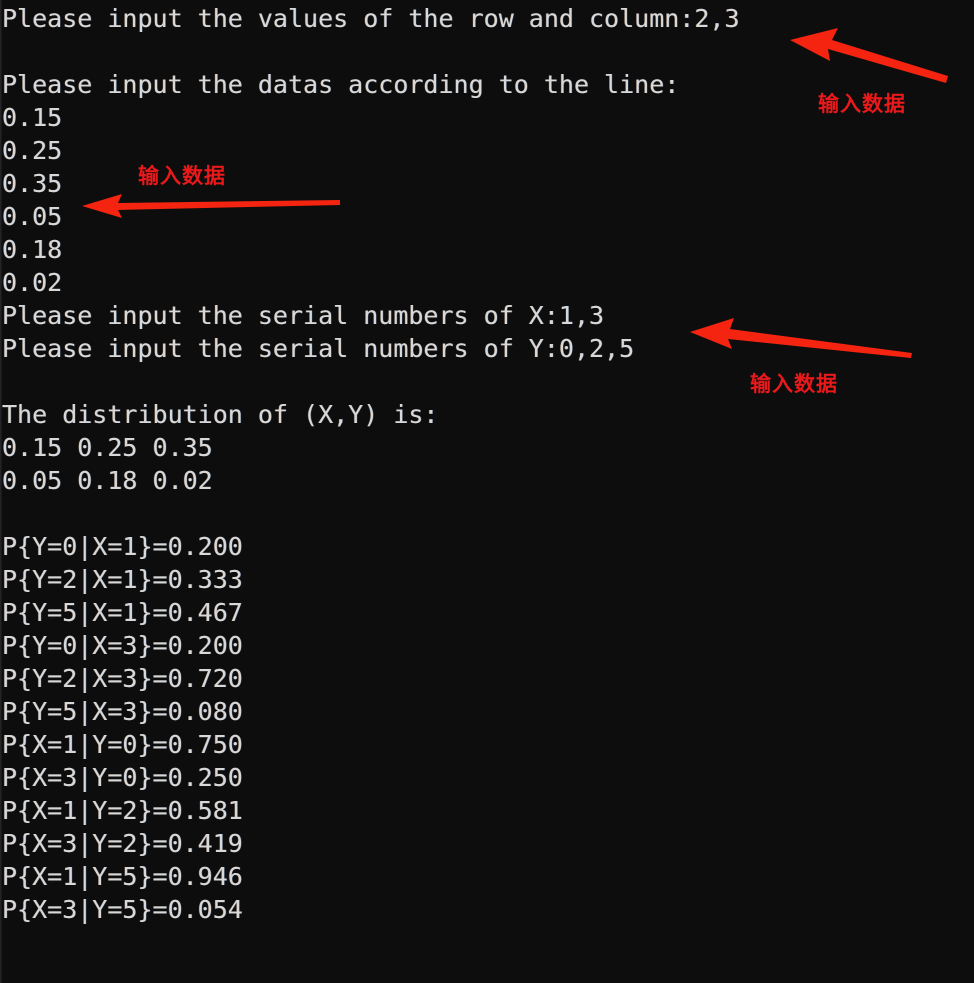 This screenshot has width=974, height=983. Describe the element at coordinates (32, 183) in the screenshot. I see `console-line: 0.35` at that location.